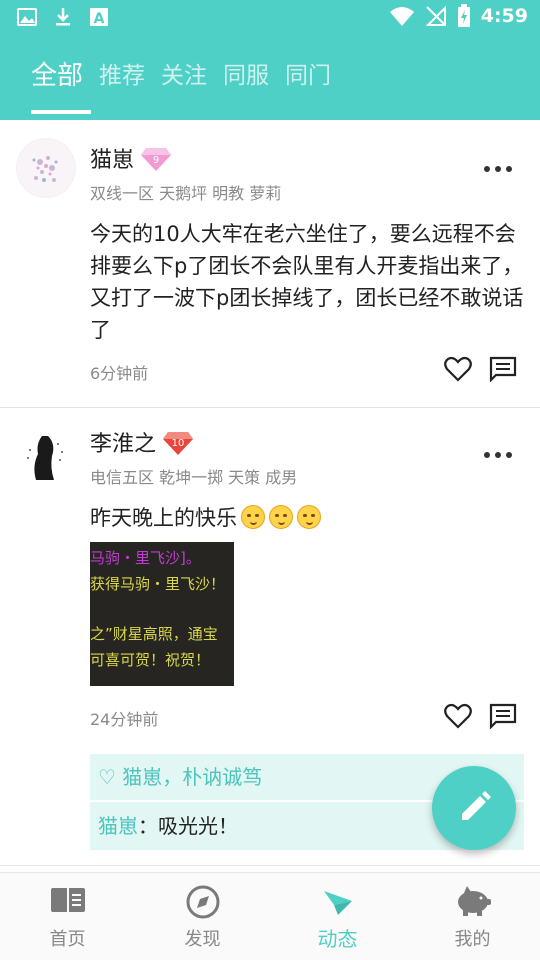 The width and height of the screenshot is (540, 960). I want to click on user-meta: 双线一区 天鹅坪 明教 萝莉, so click(186, 193).